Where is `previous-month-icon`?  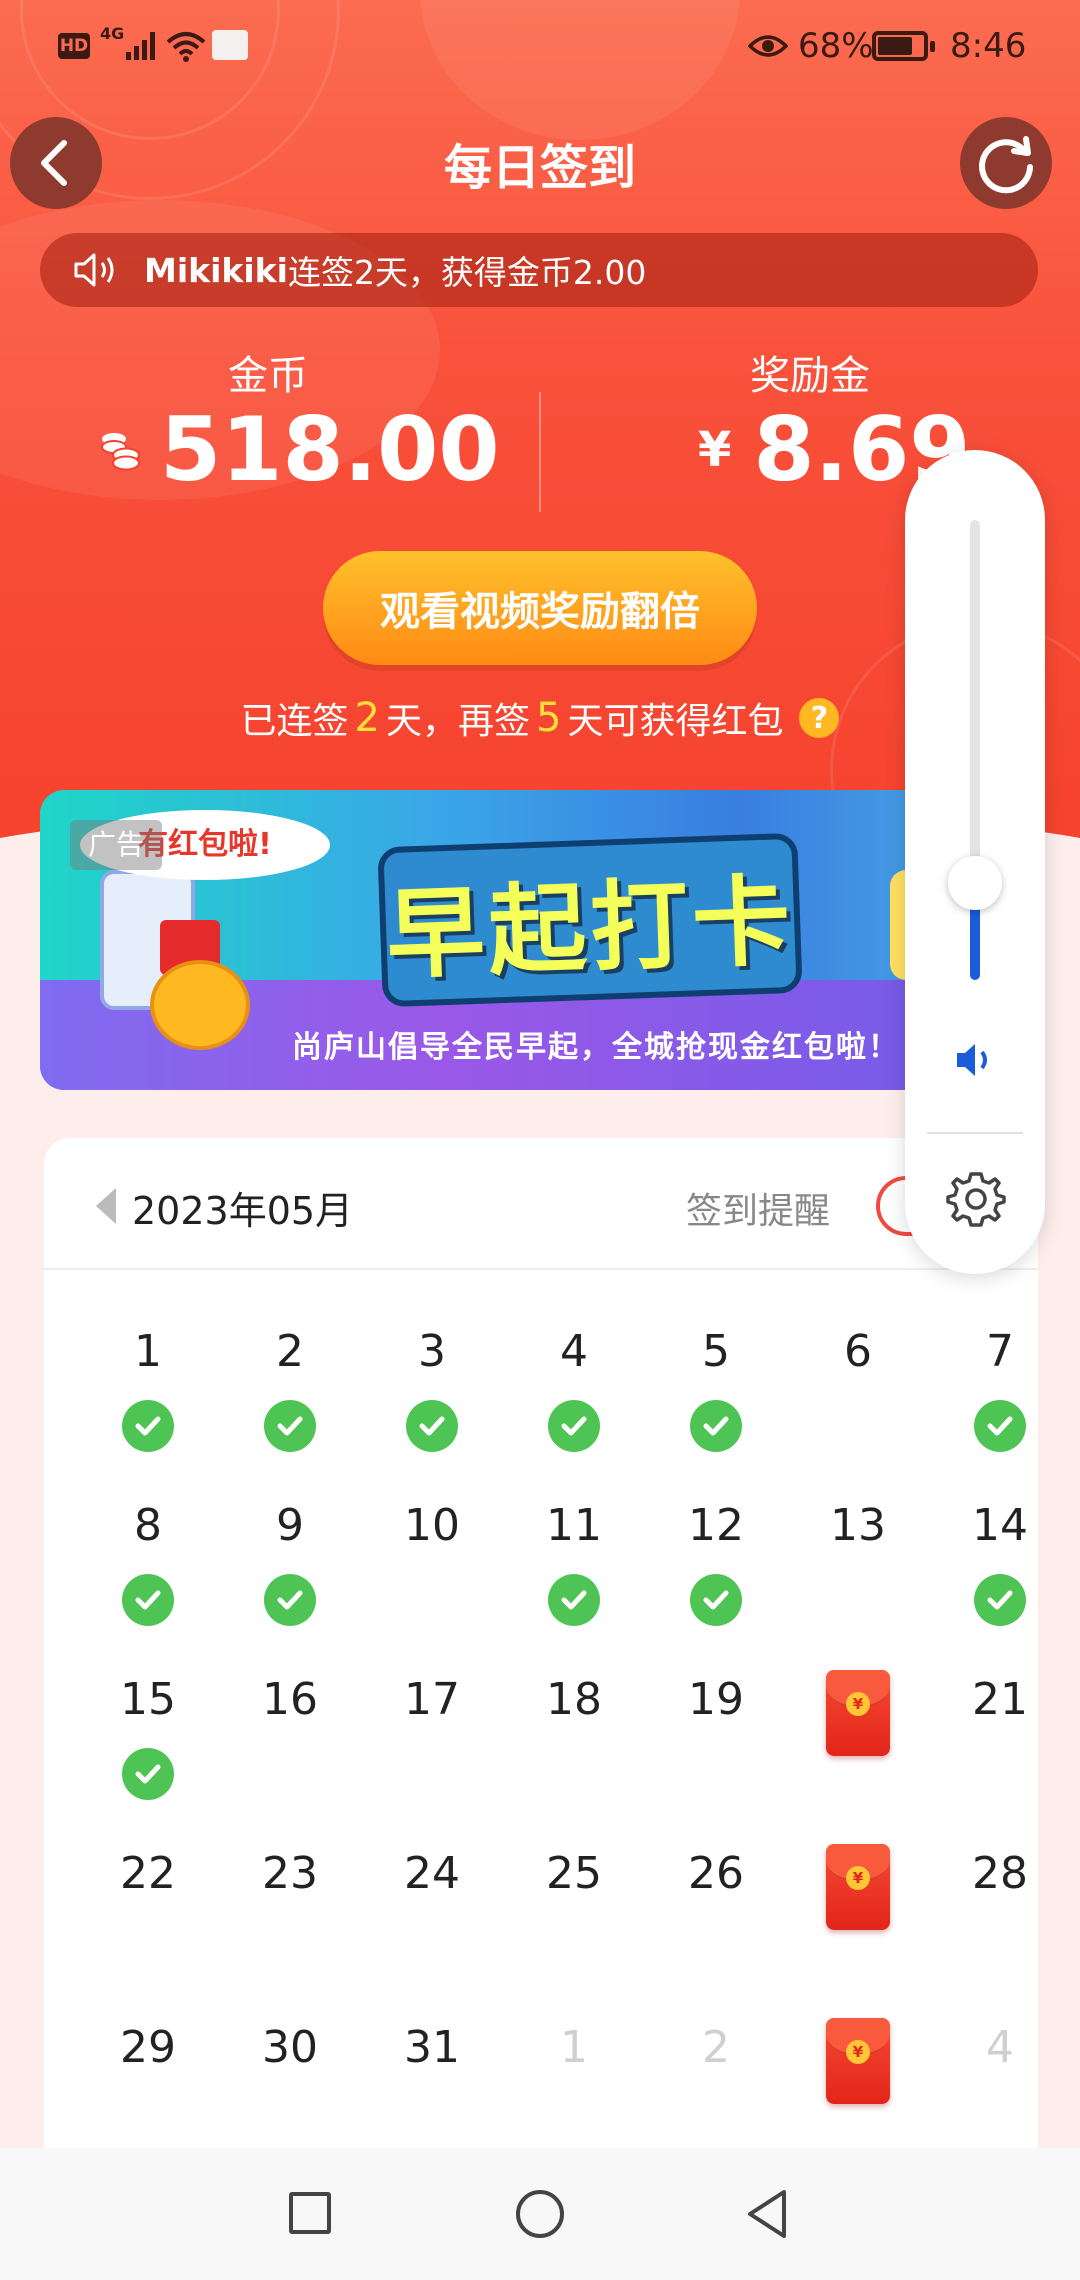
previous-month-icon is located at coordinates (106, 1206).